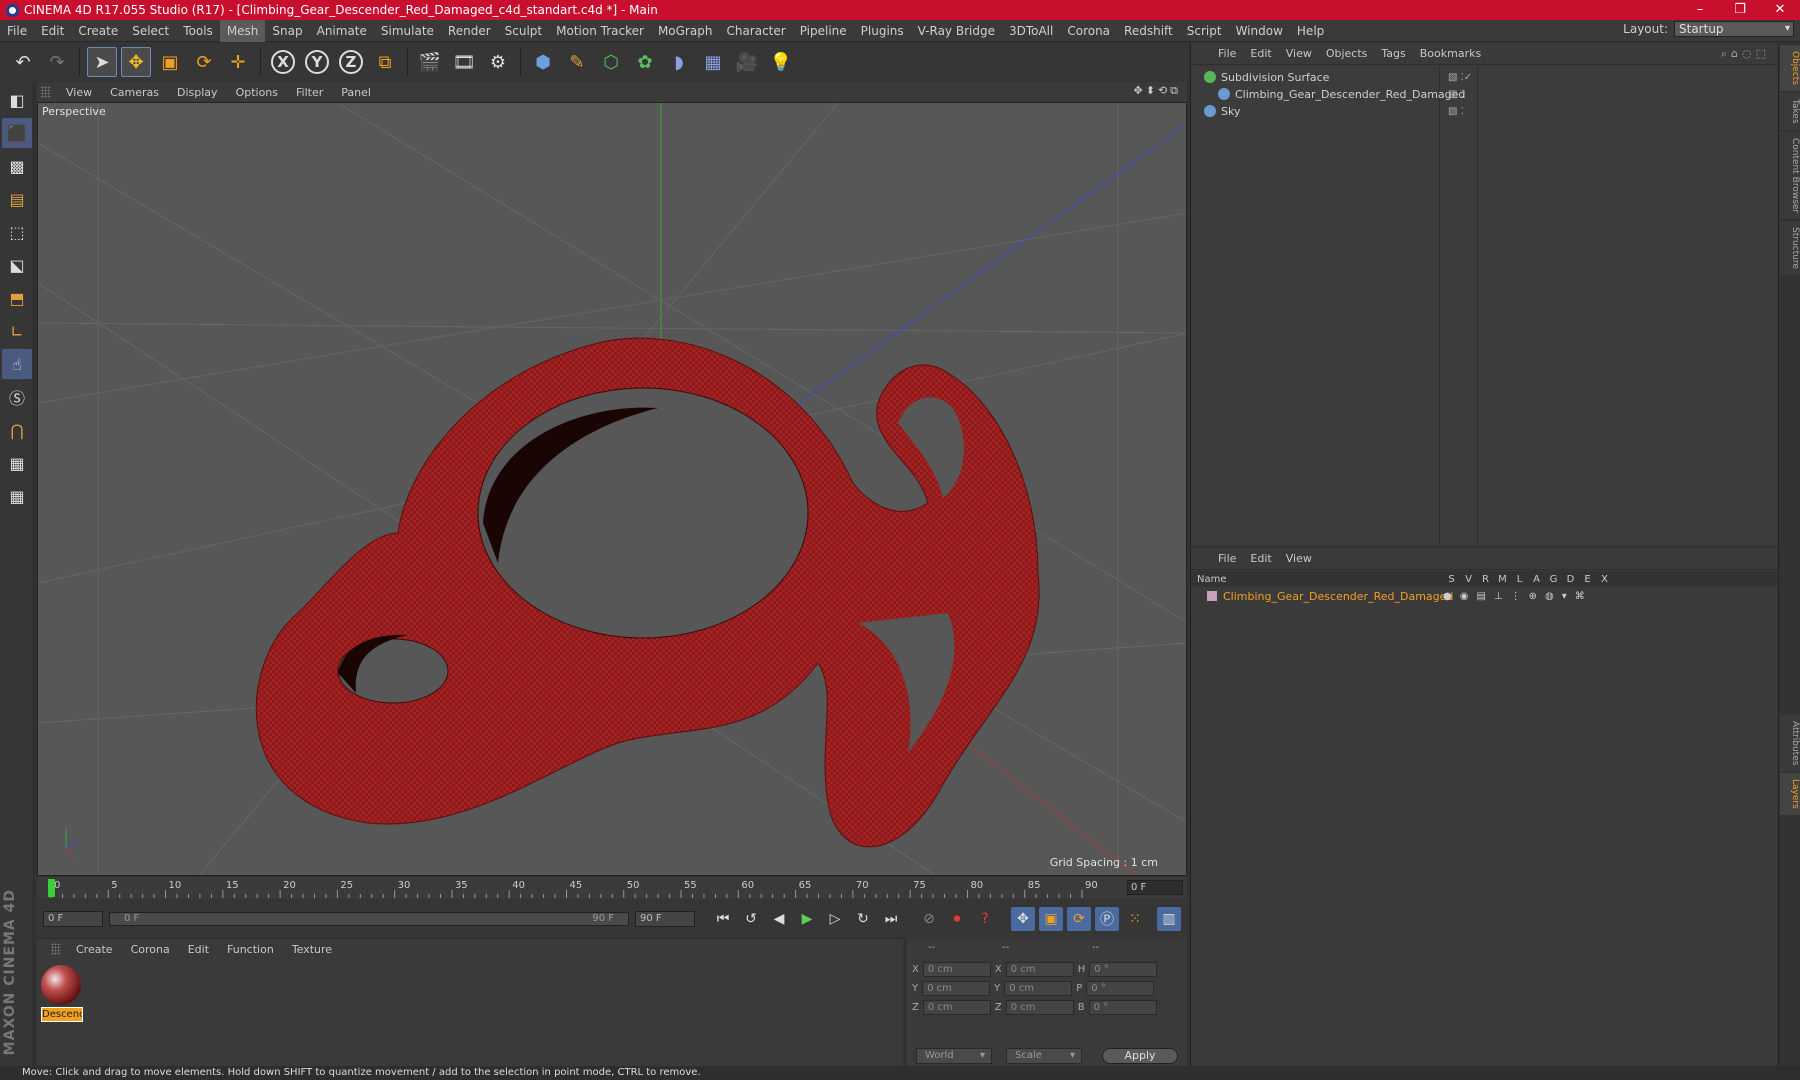  I want to click on autokey-icon: ?, so click(985, 919).